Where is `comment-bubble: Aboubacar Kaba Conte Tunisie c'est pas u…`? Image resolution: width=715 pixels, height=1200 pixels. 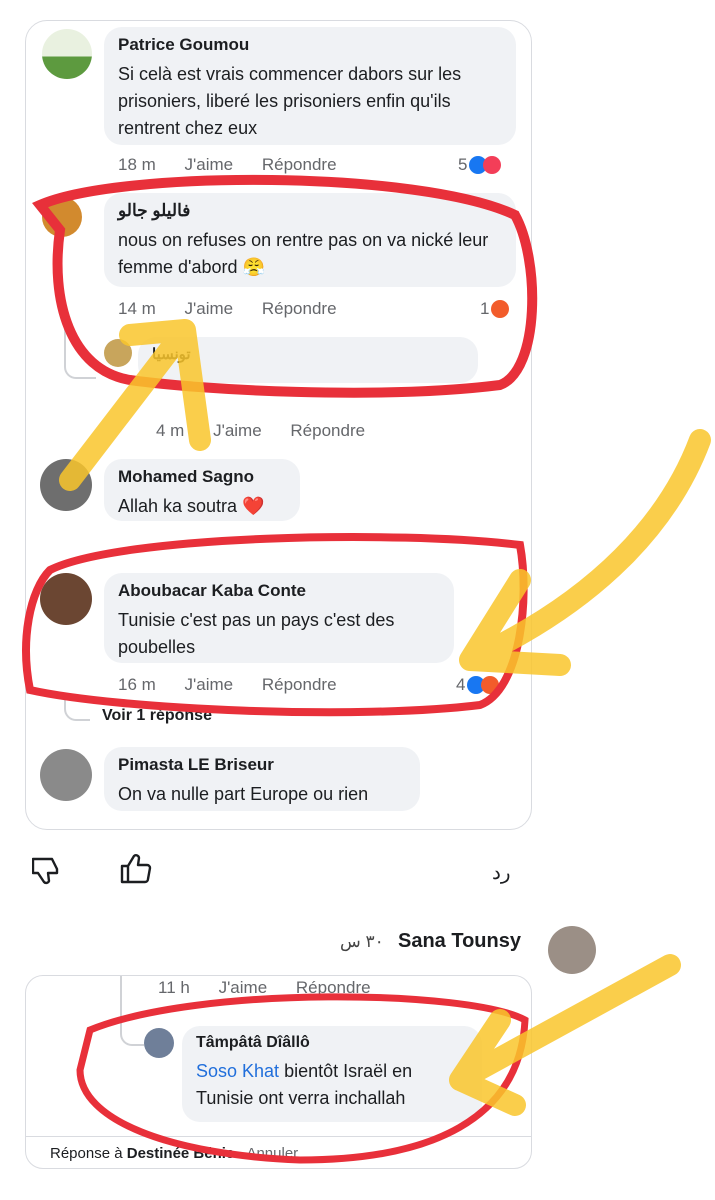
comment-bubble: Aboubacar Kaba Conte Tunisie c'est pas u… is located at coordinates (279, 618).